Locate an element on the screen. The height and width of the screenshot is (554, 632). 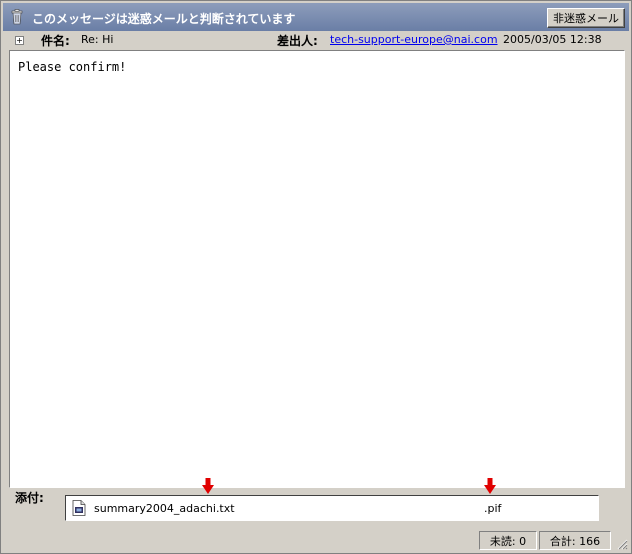
junk-banner: このメッセージは迷惑メールと判断されています 非迷惑メール is located at coordinates (316, 17).